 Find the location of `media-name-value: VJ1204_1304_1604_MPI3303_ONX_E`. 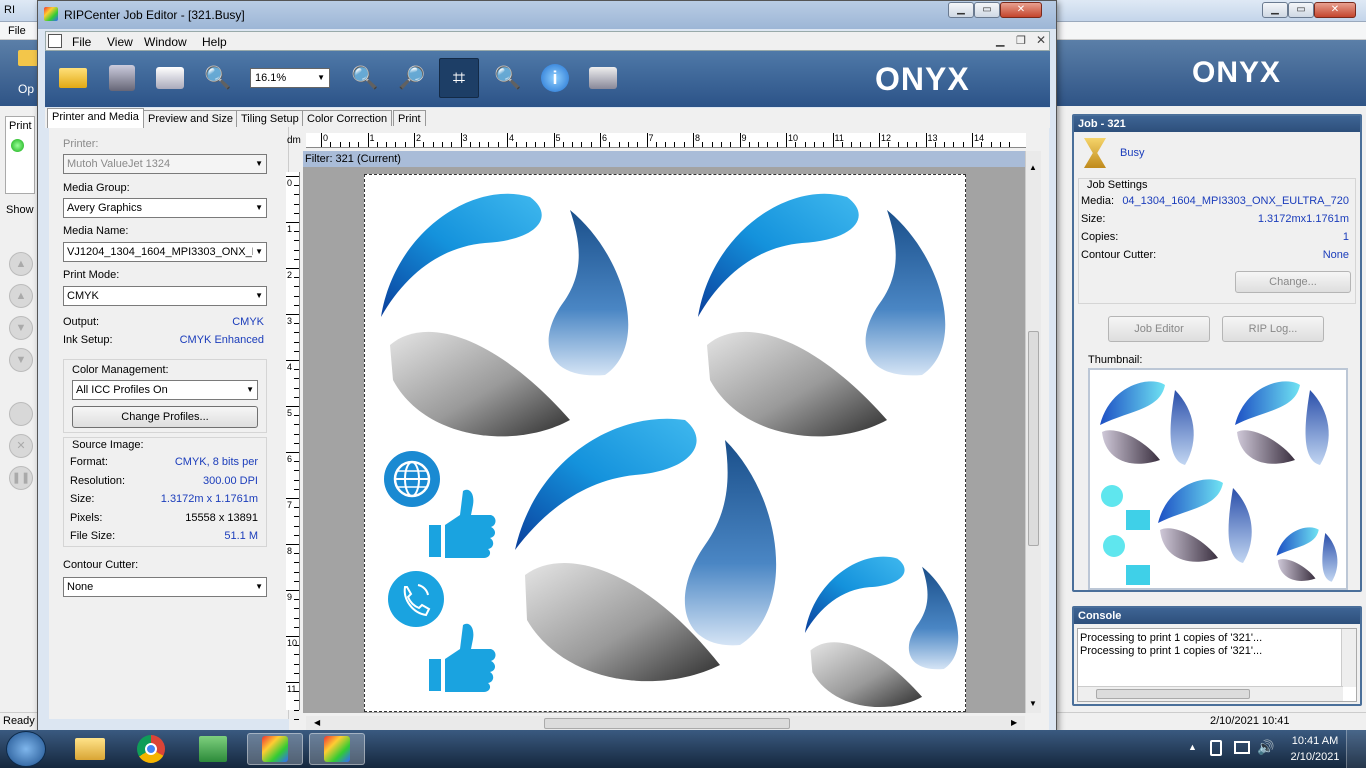

media-name-value: VJ1204_1304_1604_MPI3303_ONX_E is located at coordinates (163, 252).